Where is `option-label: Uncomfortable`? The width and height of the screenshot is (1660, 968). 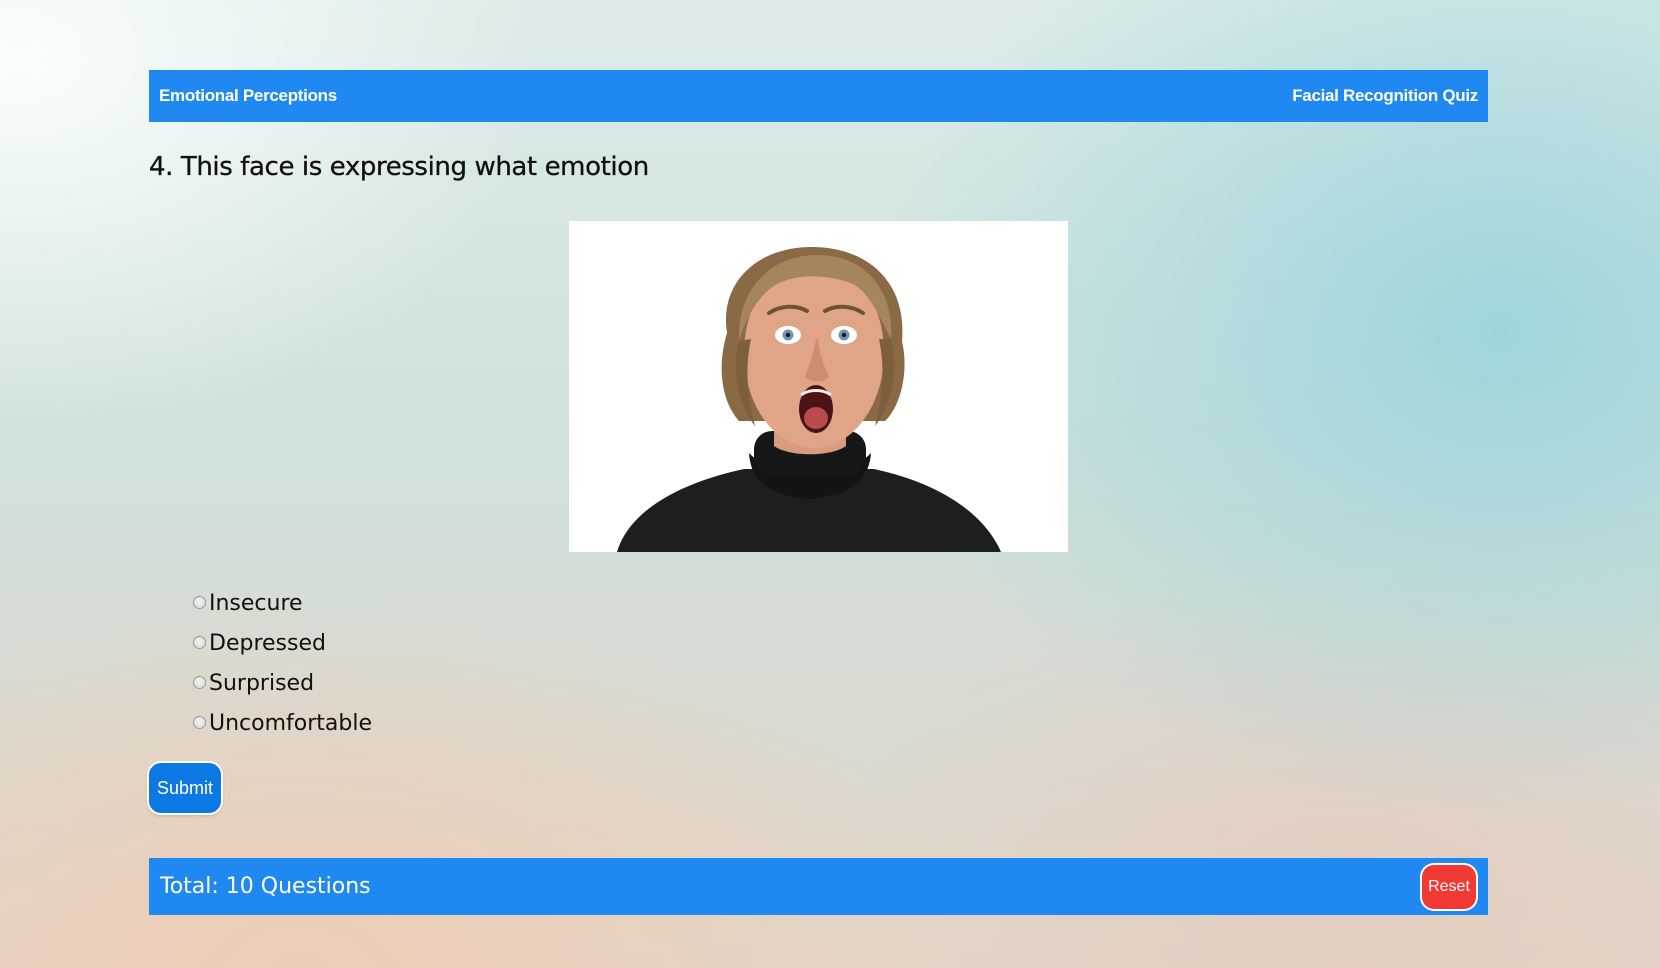
option-label: Uncomfortable is located at coordinates (290, 723).